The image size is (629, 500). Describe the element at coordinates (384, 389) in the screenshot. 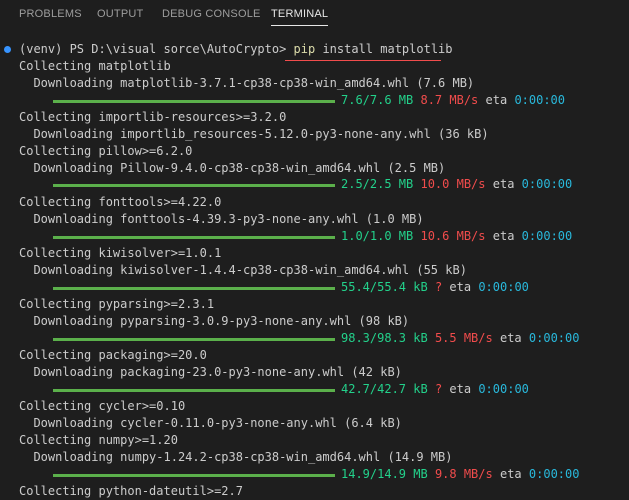

I see `progress-size: 42.7/42.7 kB` at that location.